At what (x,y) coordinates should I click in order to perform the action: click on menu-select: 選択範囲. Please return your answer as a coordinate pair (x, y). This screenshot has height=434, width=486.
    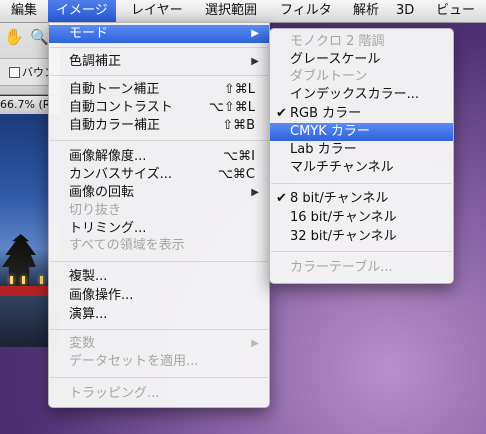
    Looking at the image, I should click on (231, 11).